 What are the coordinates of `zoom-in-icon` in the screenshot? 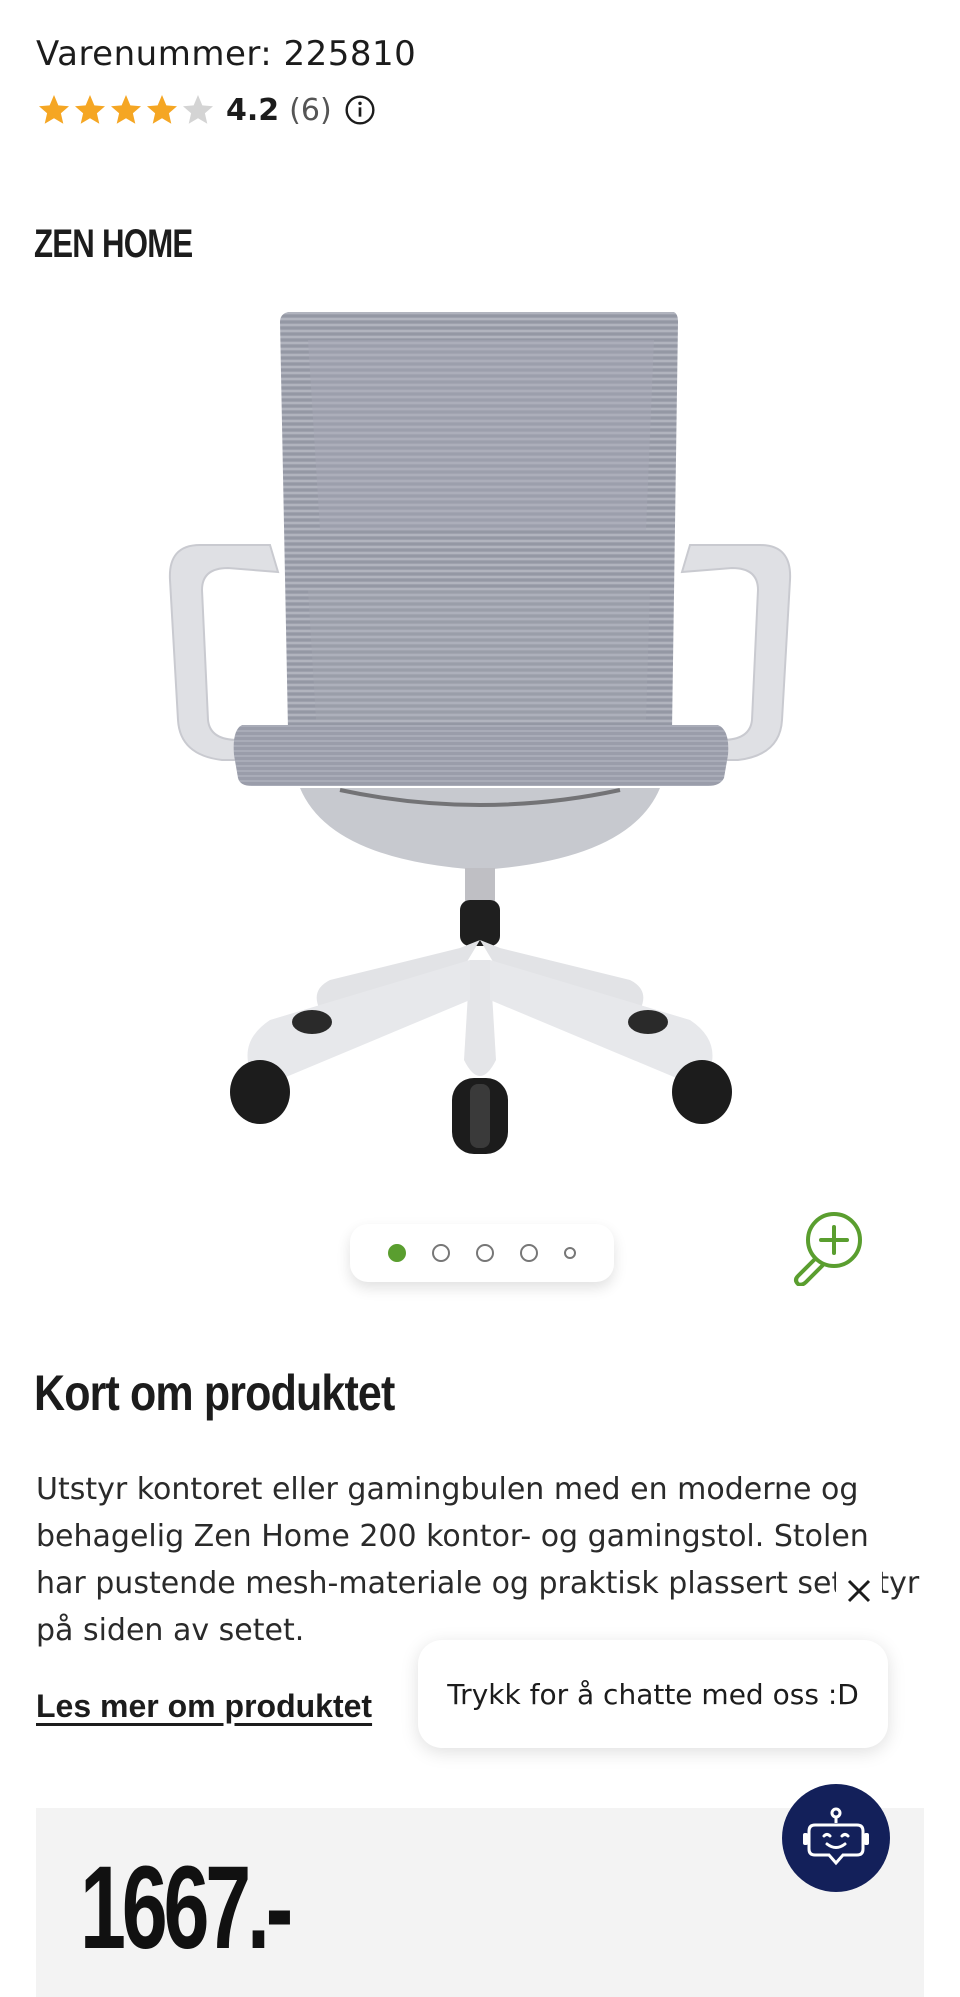 It's located at (828, 1246).